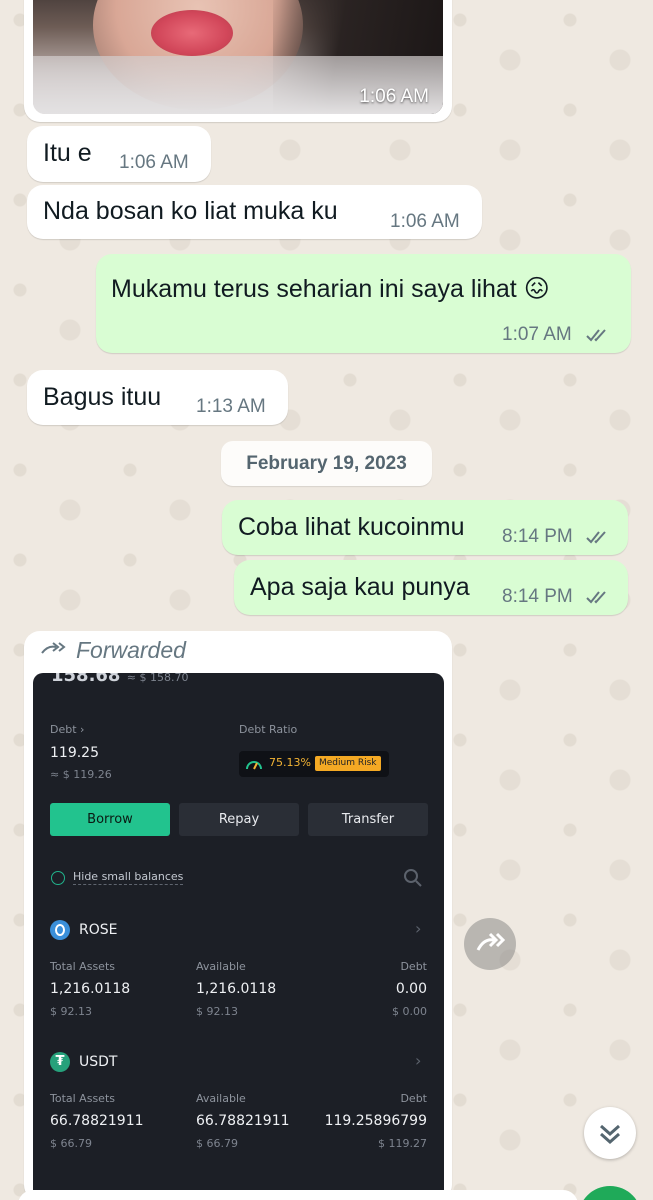 The width and height of the screenshot is (653, 1200). I want to click on chevron-double-down-icon, so click(610, 1134).